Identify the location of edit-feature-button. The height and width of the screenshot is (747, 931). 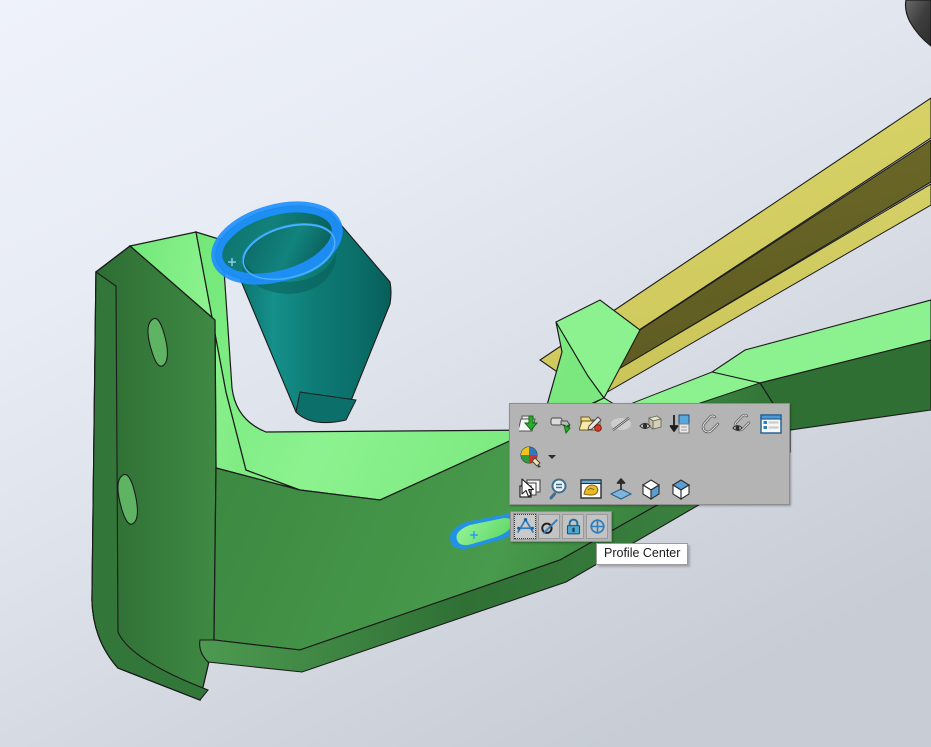
(591, 424).